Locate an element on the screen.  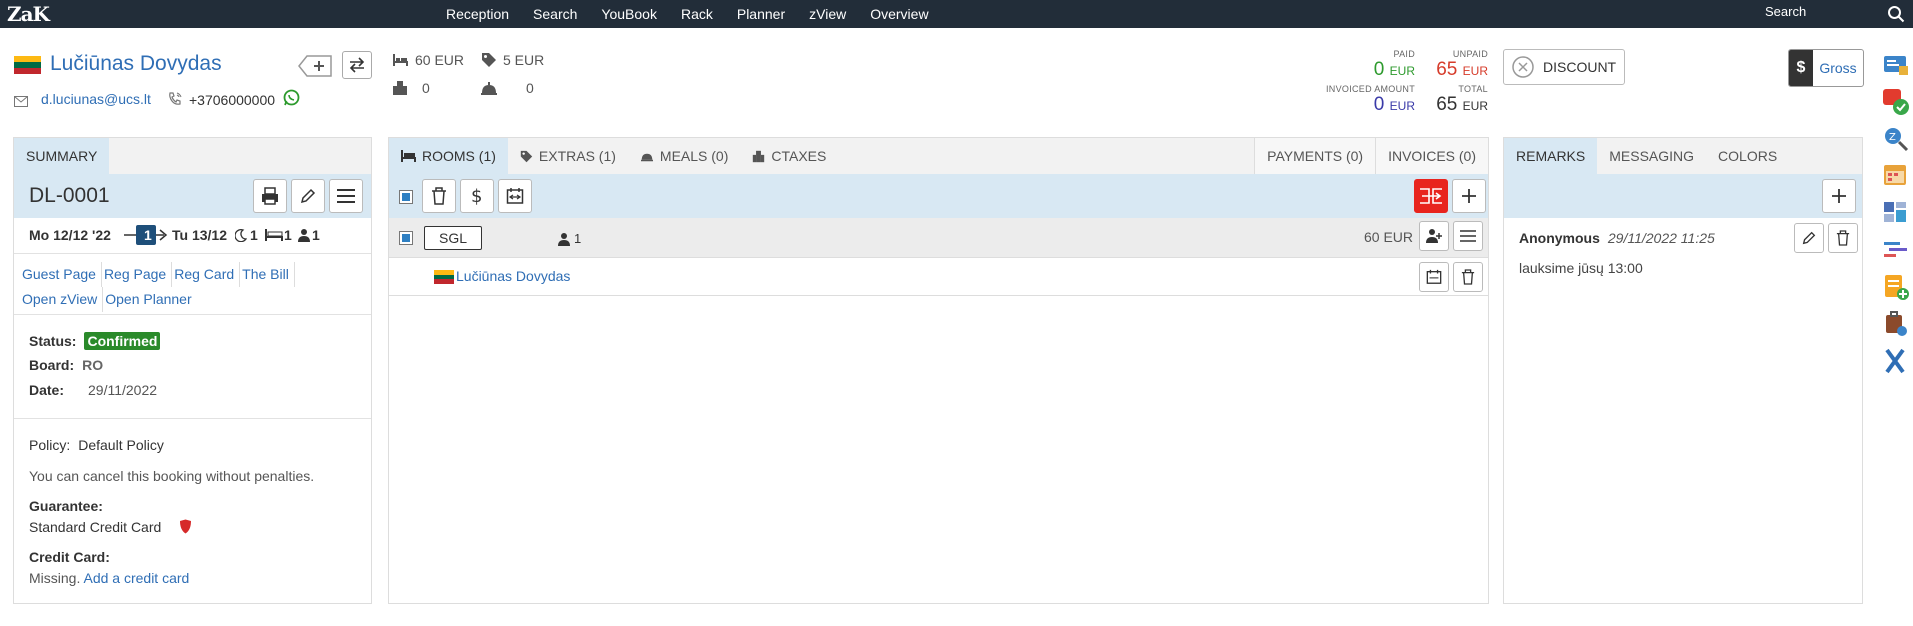
discount-button: DISCOUNT is located at coordinates (1564, 67).